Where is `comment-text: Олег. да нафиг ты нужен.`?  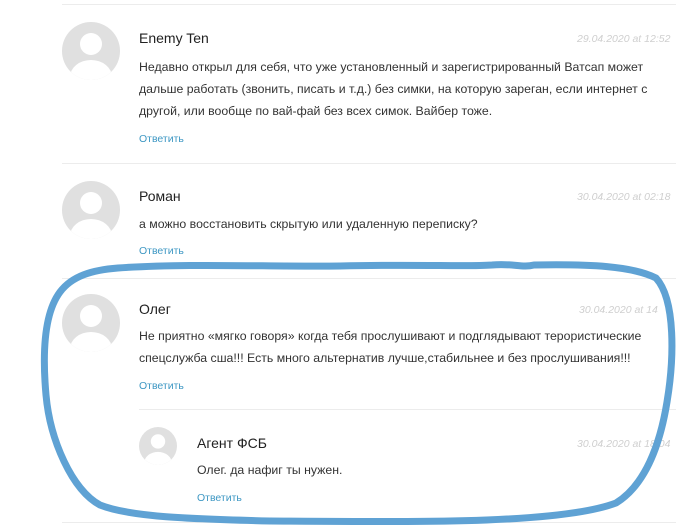
comment-text: Олег. да нафиг ты нужен. is located at coordinates (269, 470).